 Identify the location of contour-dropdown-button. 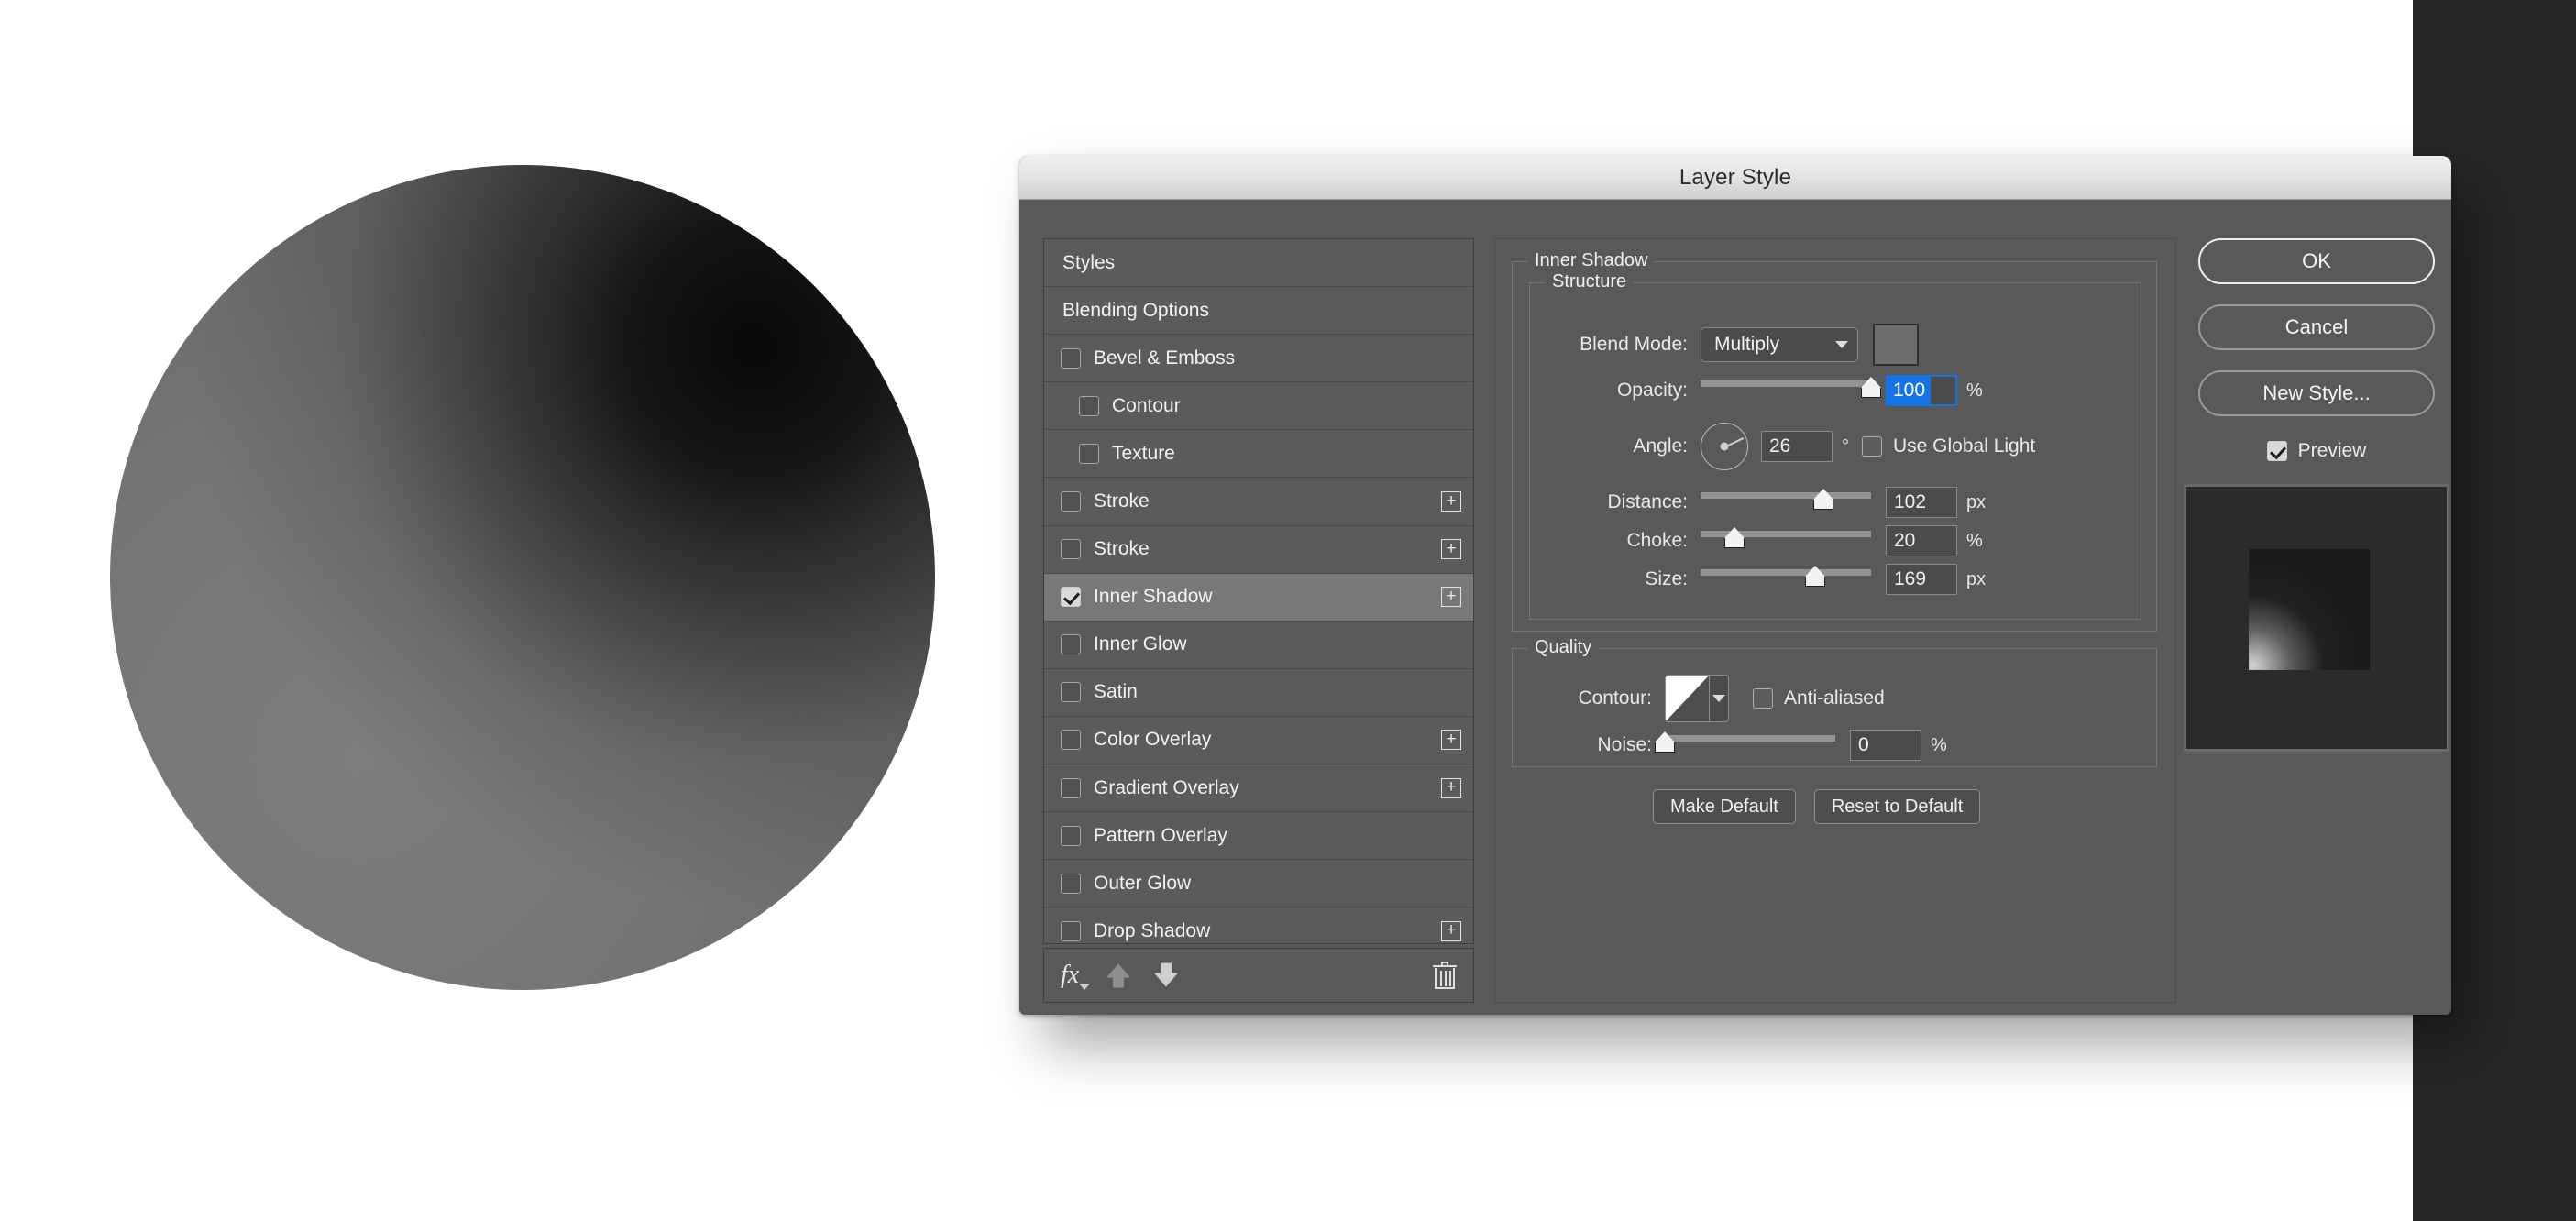
(1719, 698).